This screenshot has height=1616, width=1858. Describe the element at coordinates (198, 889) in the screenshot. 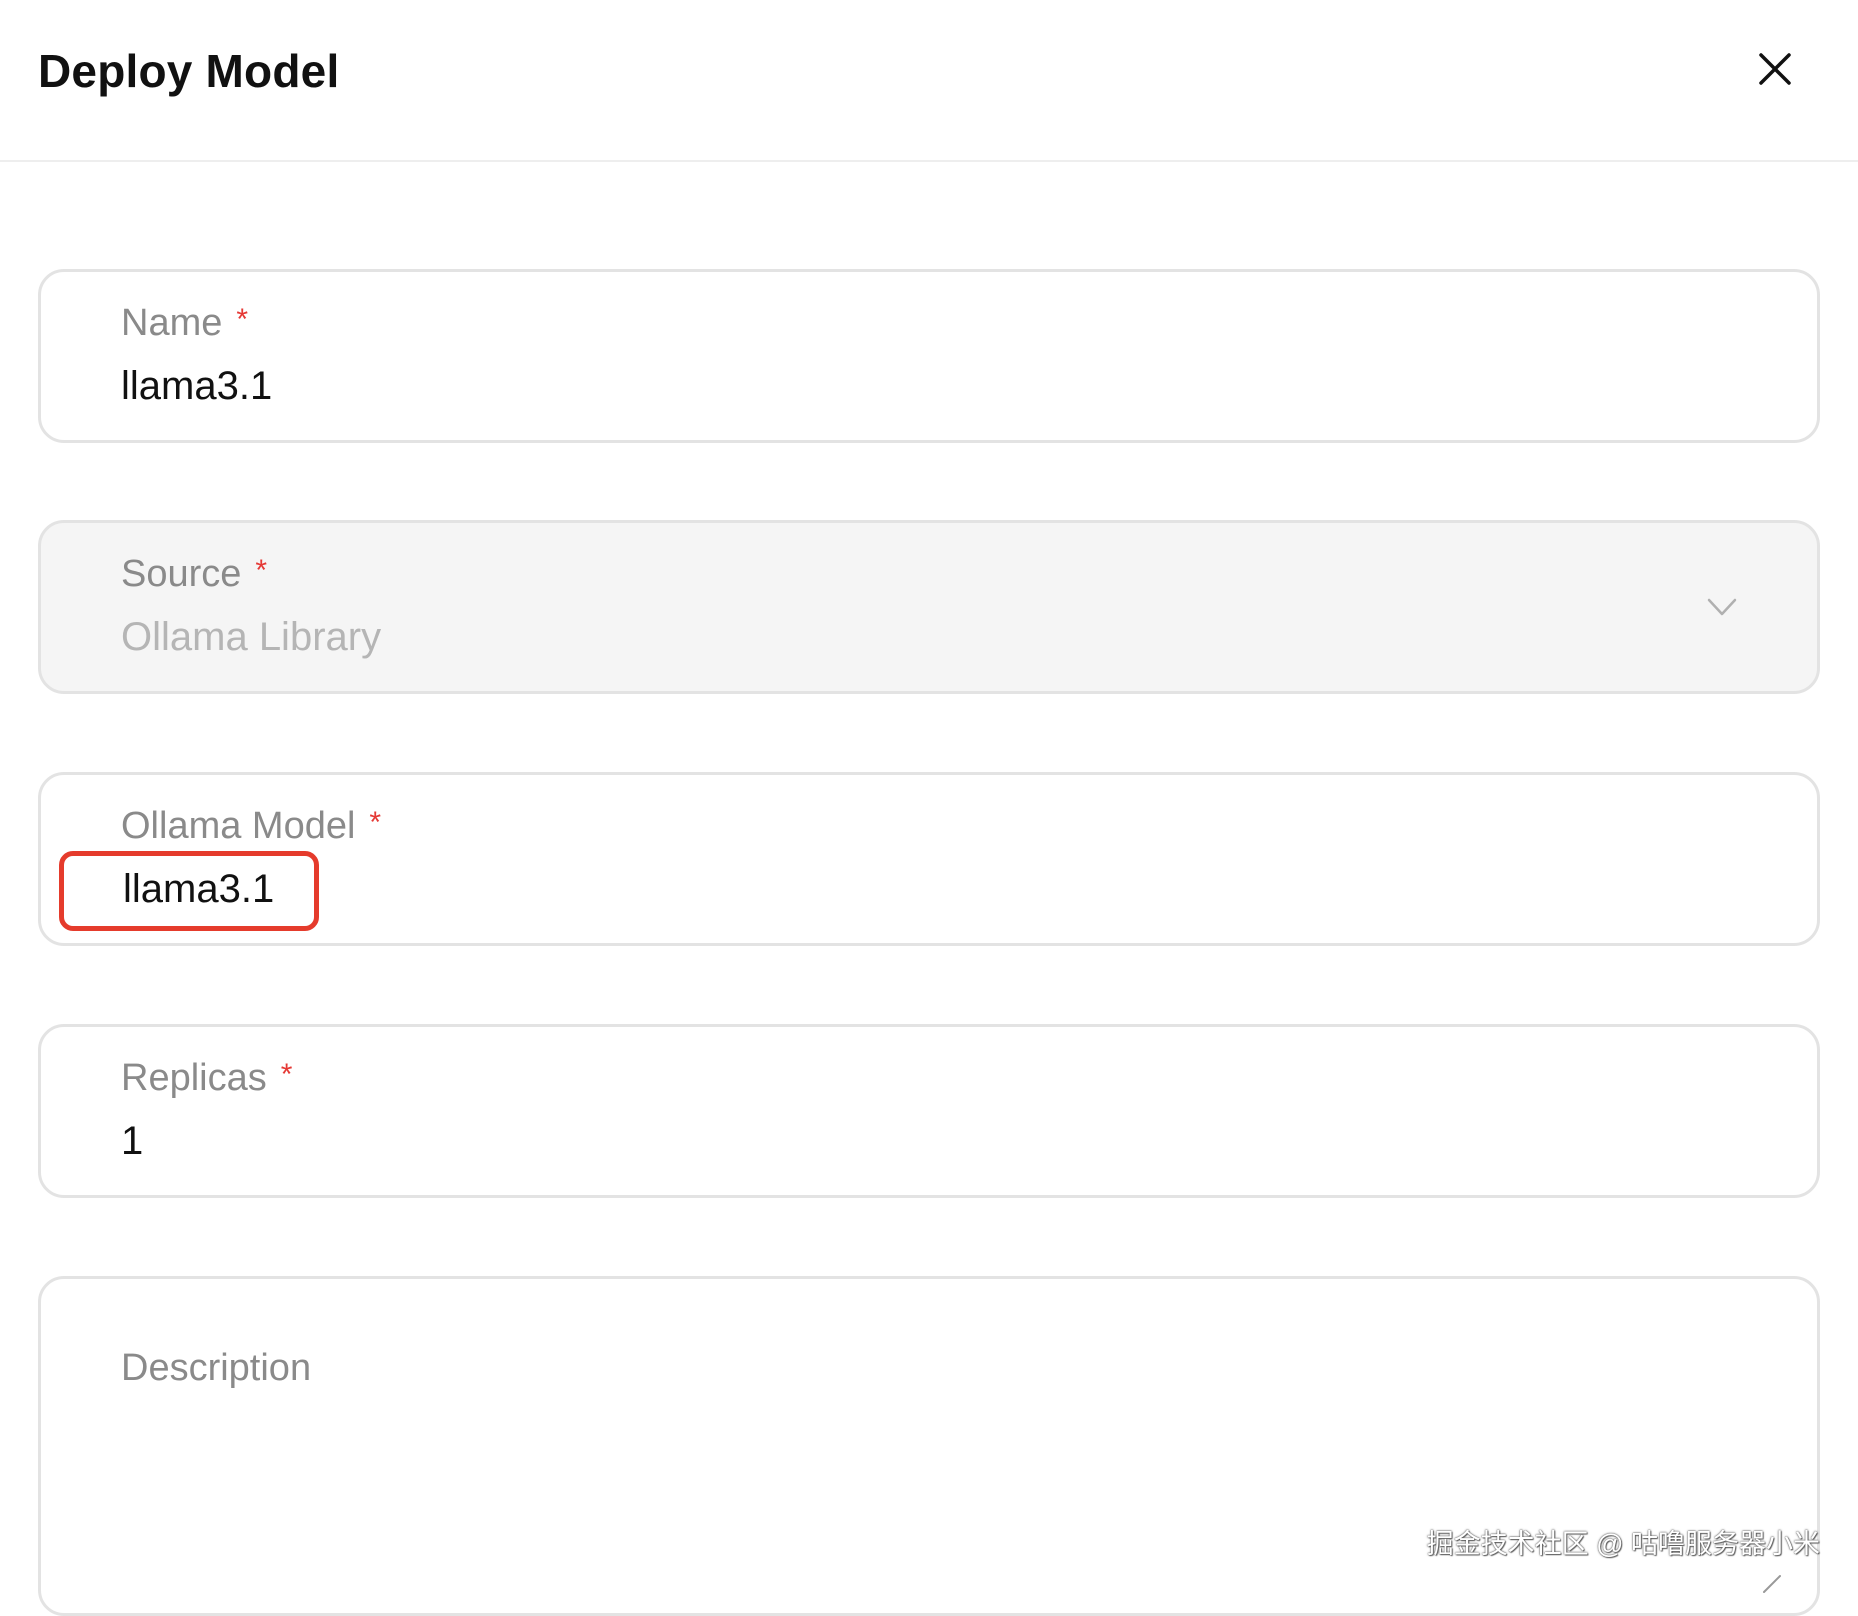

I see `ollama-model-input: llama3.1` at that location.